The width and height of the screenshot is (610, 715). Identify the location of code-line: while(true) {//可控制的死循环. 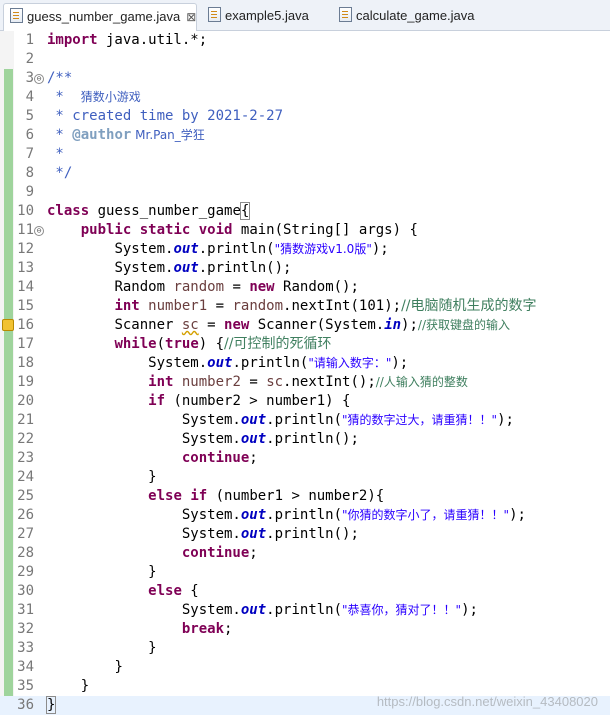
(189, 344).